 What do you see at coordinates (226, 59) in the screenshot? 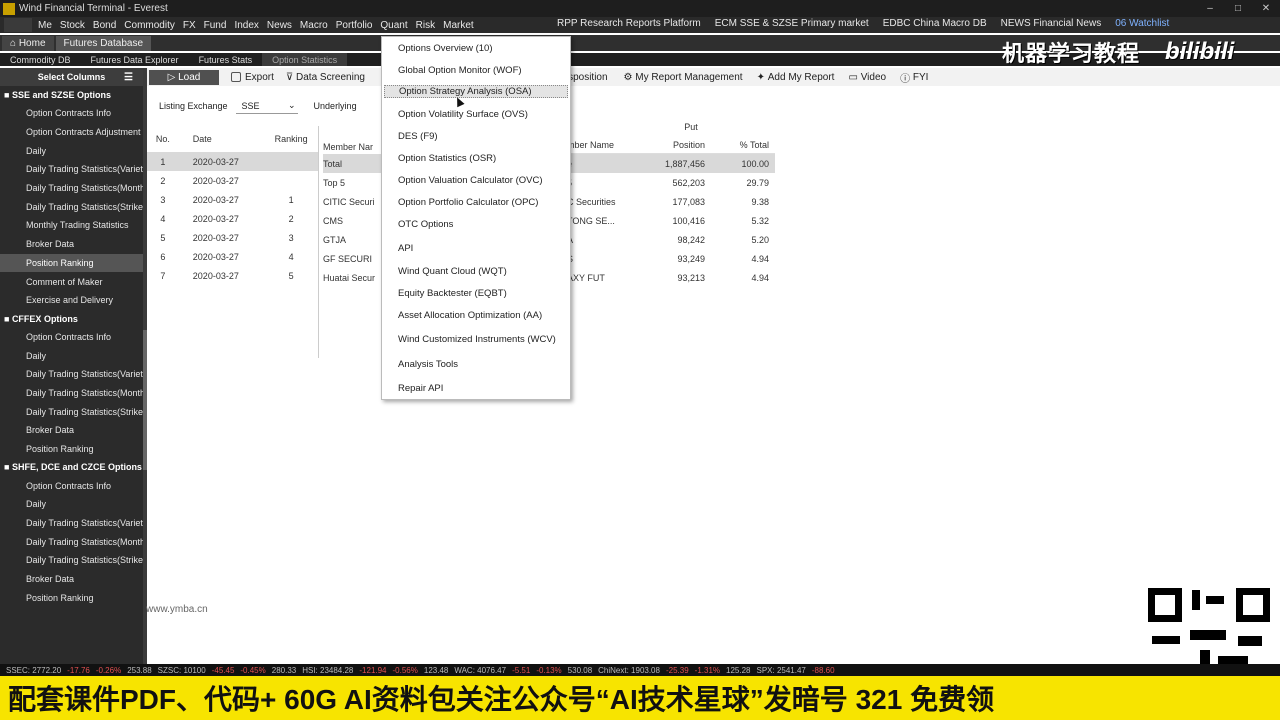
I see `subtab-futures-stats: Futures Stats` at bounding box center [226, 59].